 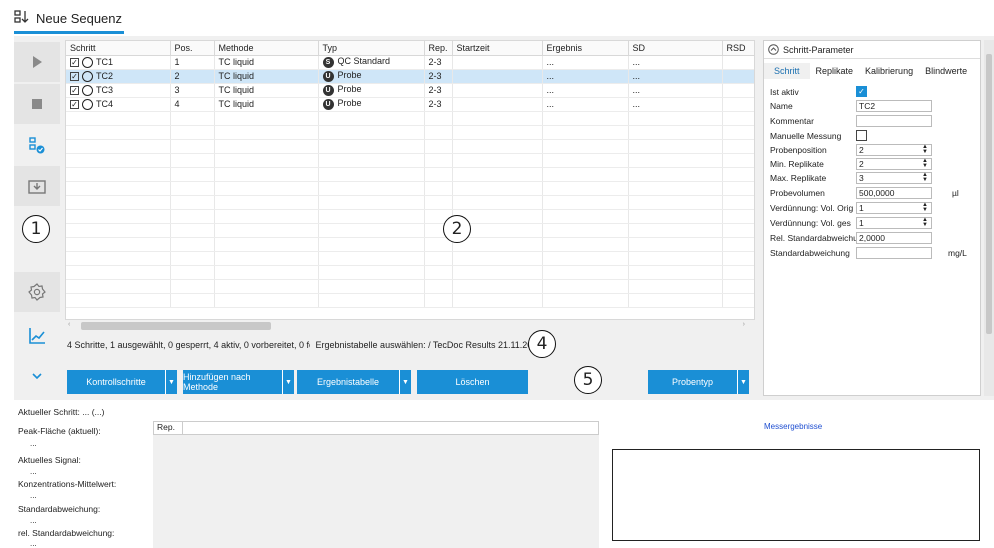 I want to click on row-active: Ist aktiv ✓, so click(x=874, y=91).